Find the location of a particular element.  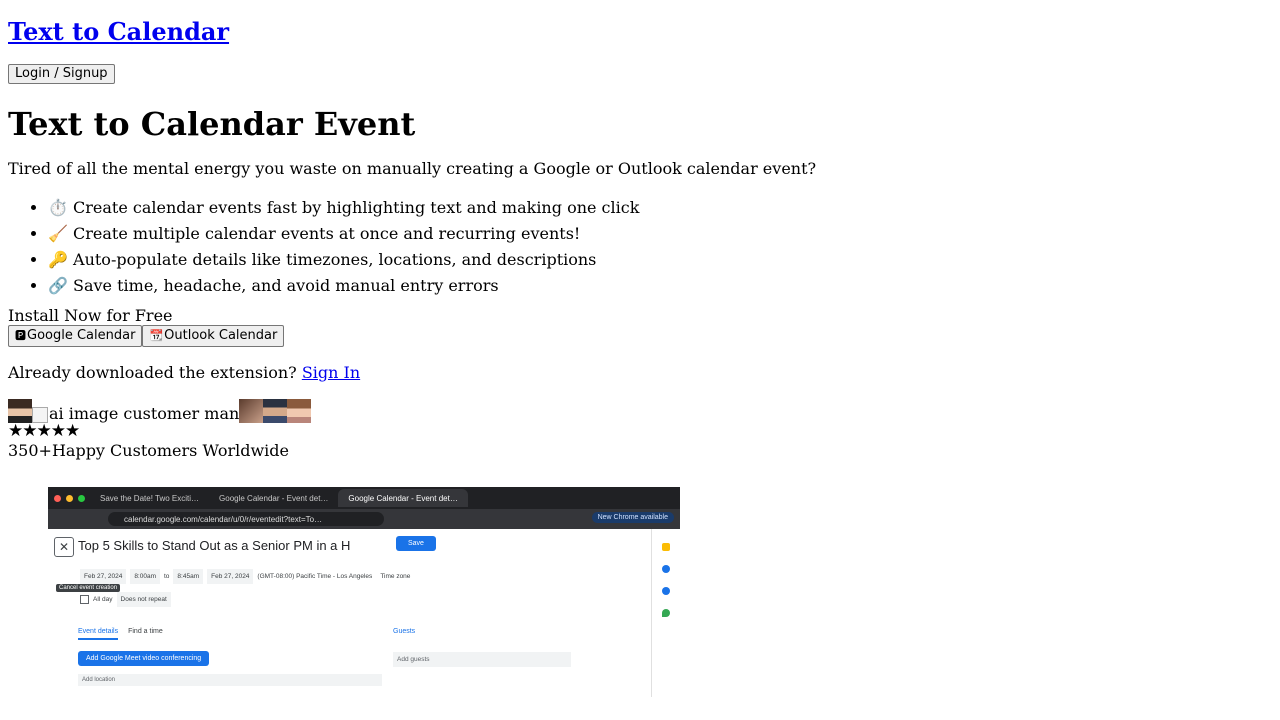

page-title: Text to Calendar Event is located at coordinates (212, 124).